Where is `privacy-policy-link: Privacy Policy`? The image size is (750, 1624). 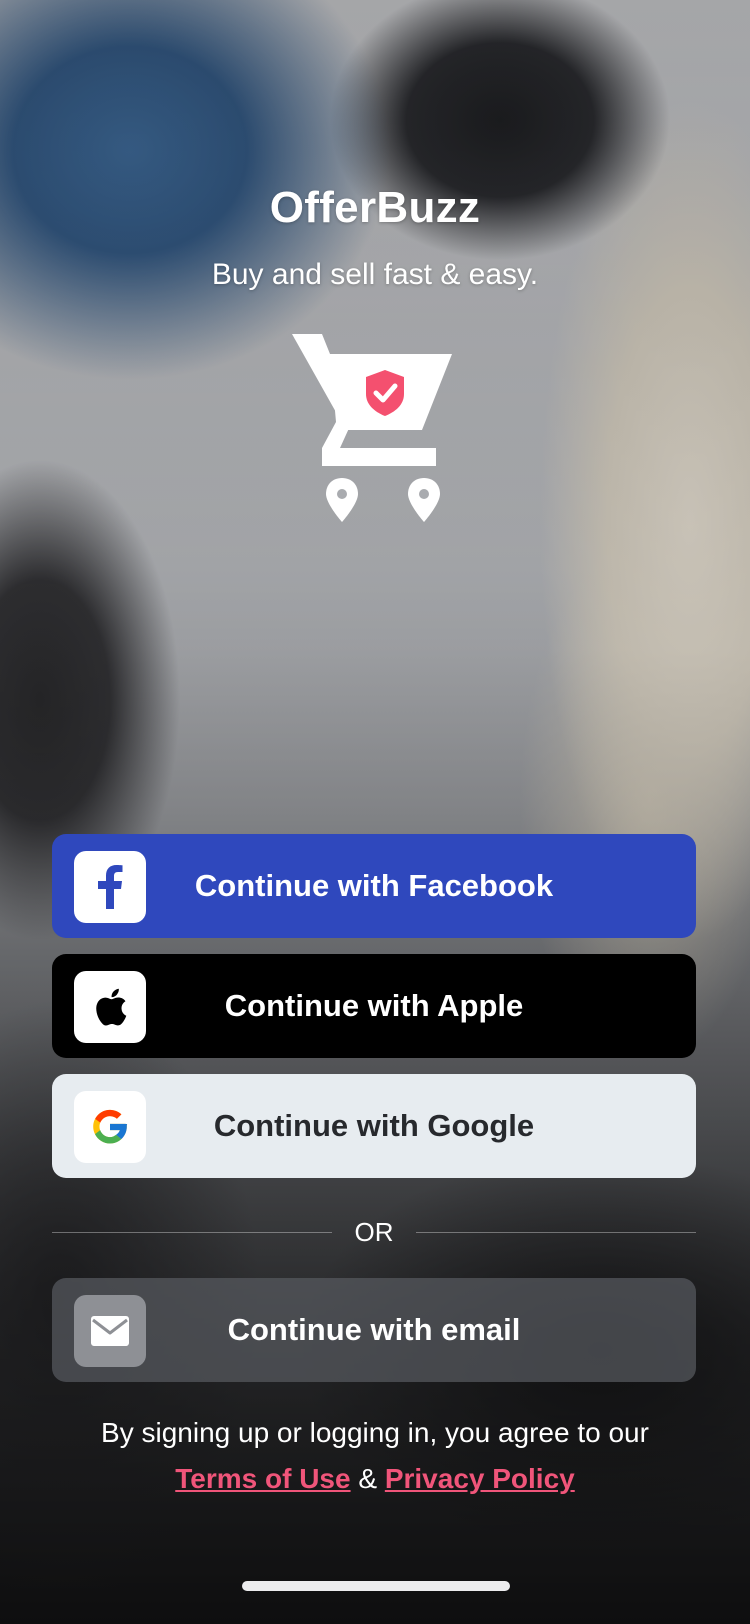
privacy-policy-link: Privacy Policy is located at coordinates (480, 1478).